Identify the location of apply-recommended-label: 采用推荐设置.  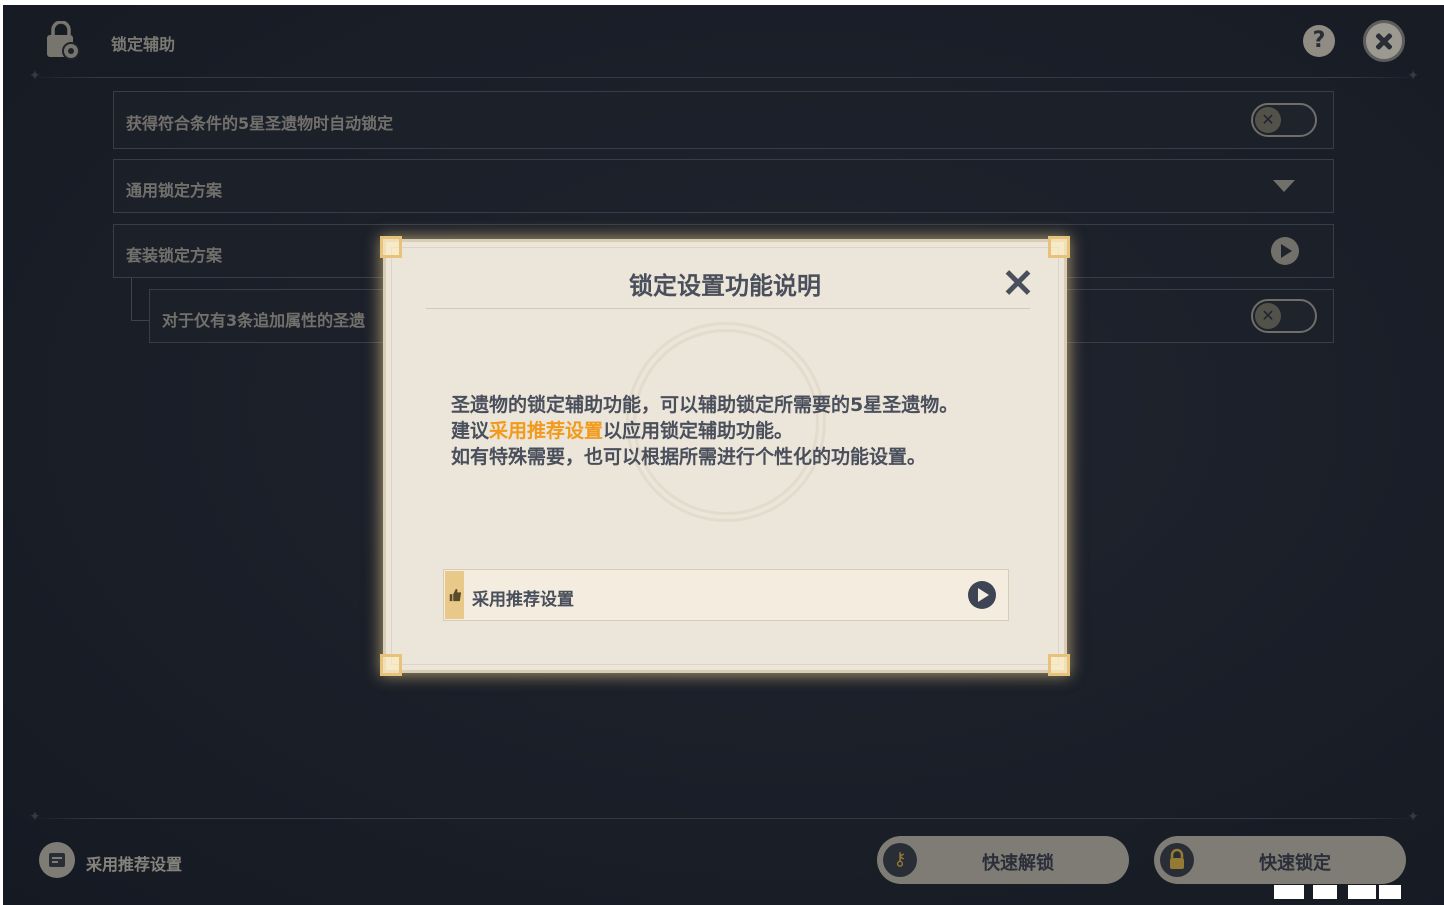
(523, 600).